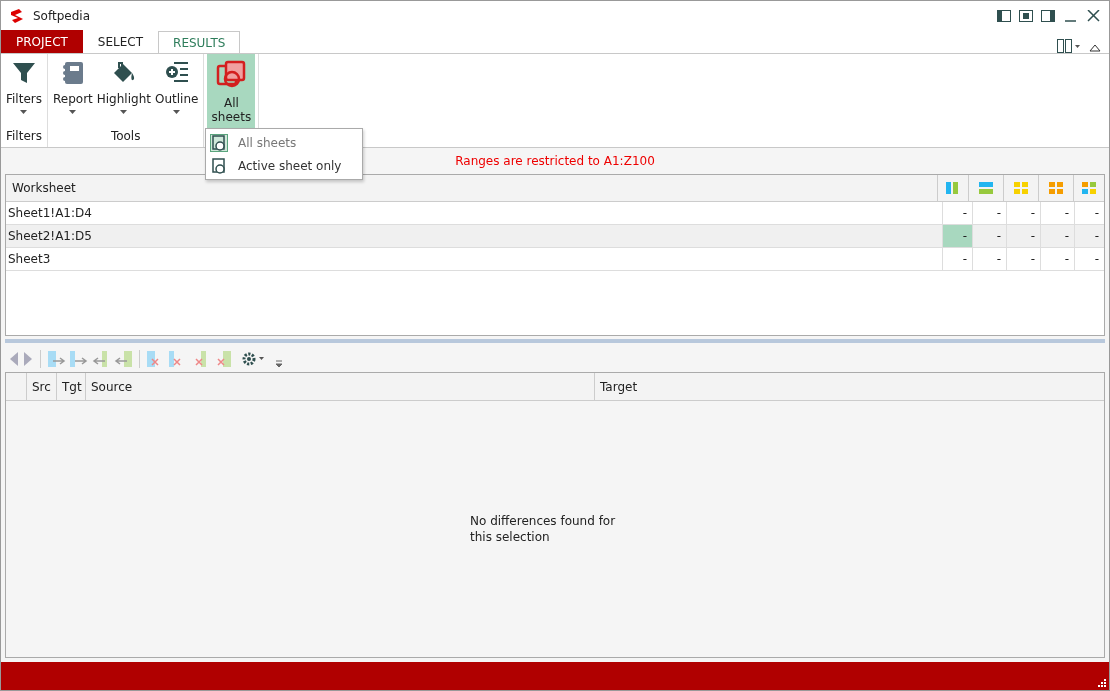 This screenshot has width=1110, height=691. I want to click on dock-left-icon, so click(1004, 15).